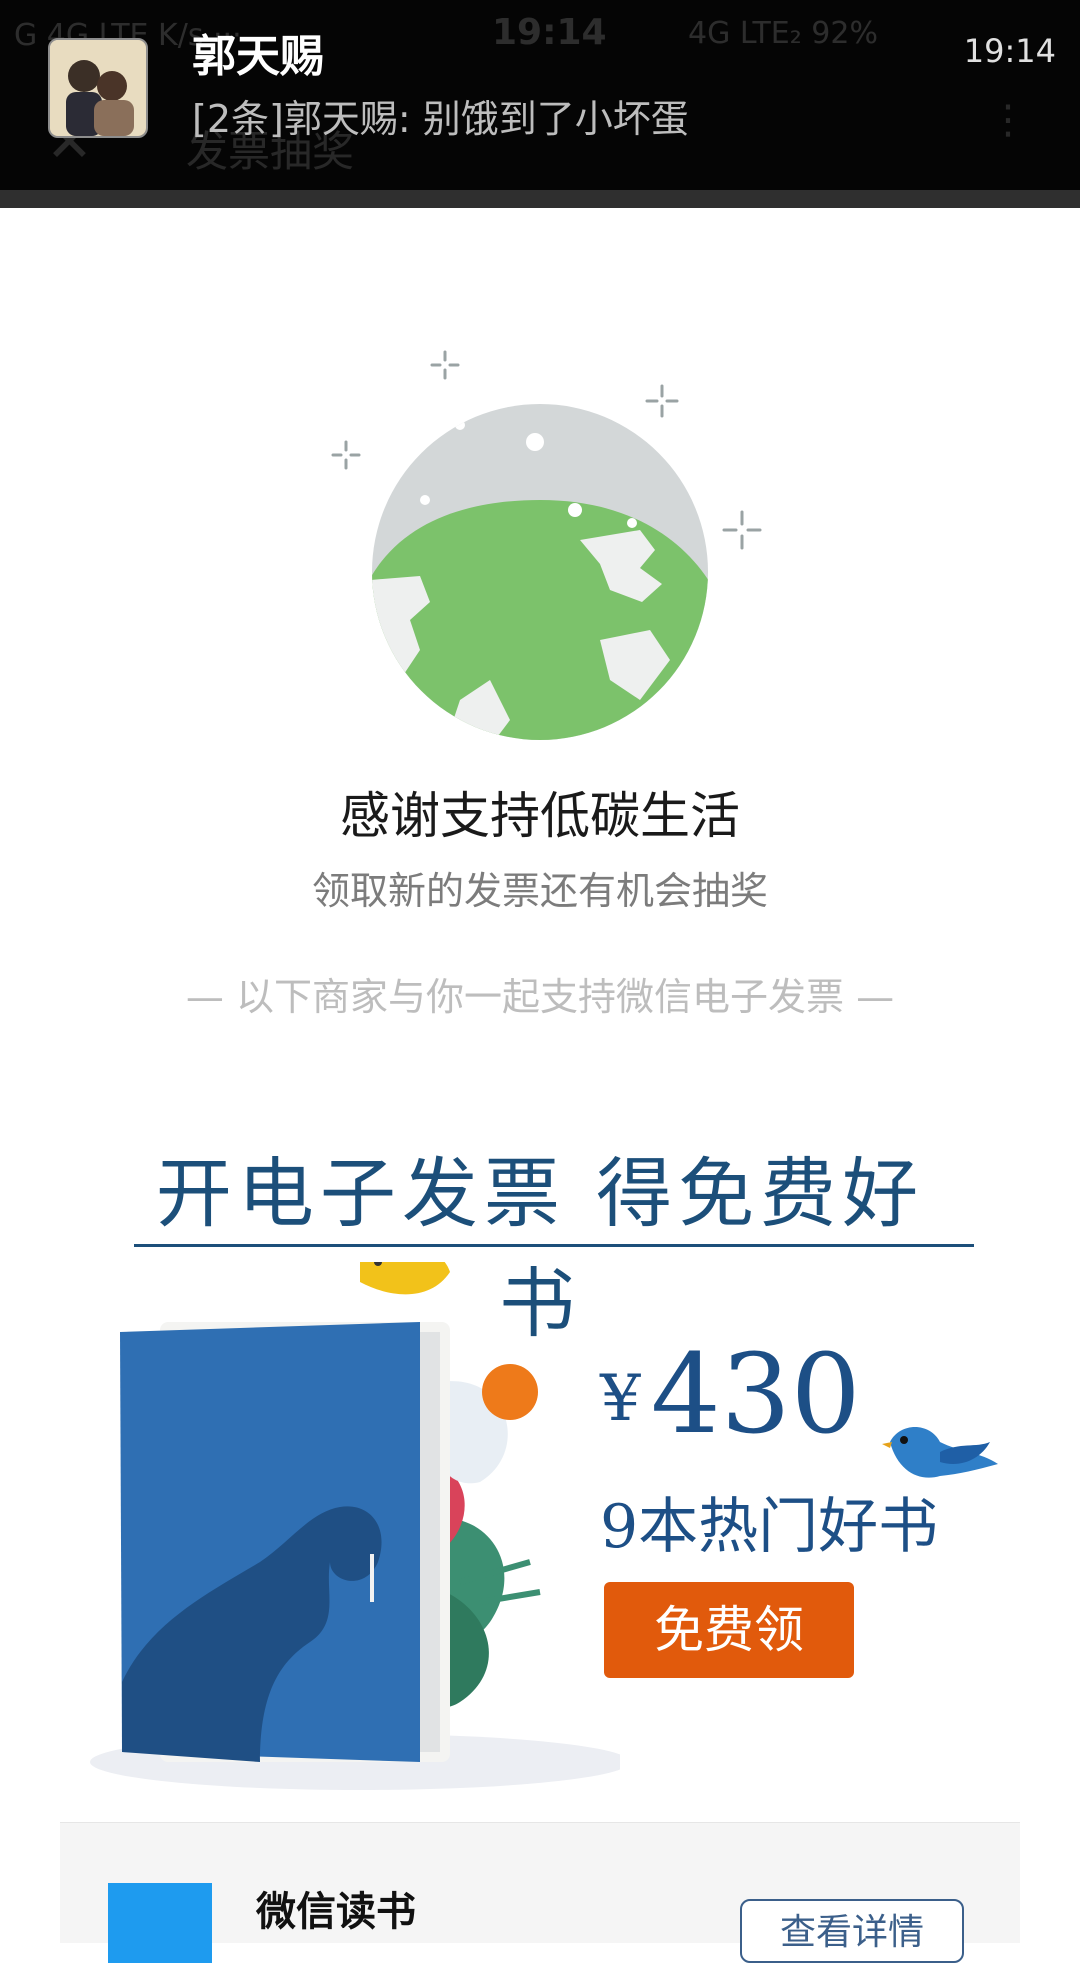 The width and height of the screenshot is (1080, 1965). Describe the element at coordinates (540, 1892) in the screenshot. I see `merchant-card: 微信读书 查看详情` at that location.